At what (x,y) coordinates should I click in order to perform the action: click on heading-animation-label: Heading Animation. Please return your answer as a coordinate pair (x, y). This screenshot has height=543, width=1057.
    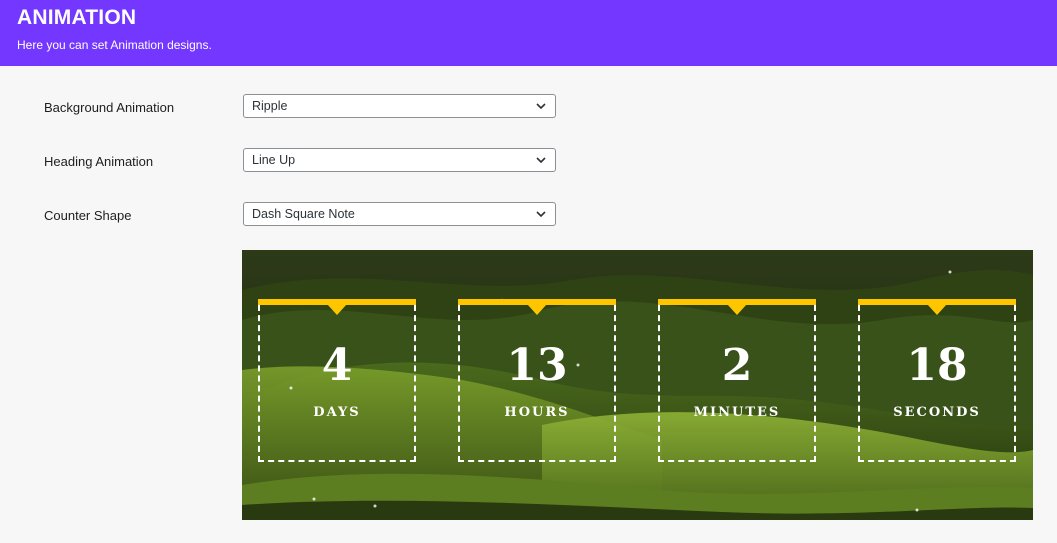
    Looking at the image, I should click on (99, 161).